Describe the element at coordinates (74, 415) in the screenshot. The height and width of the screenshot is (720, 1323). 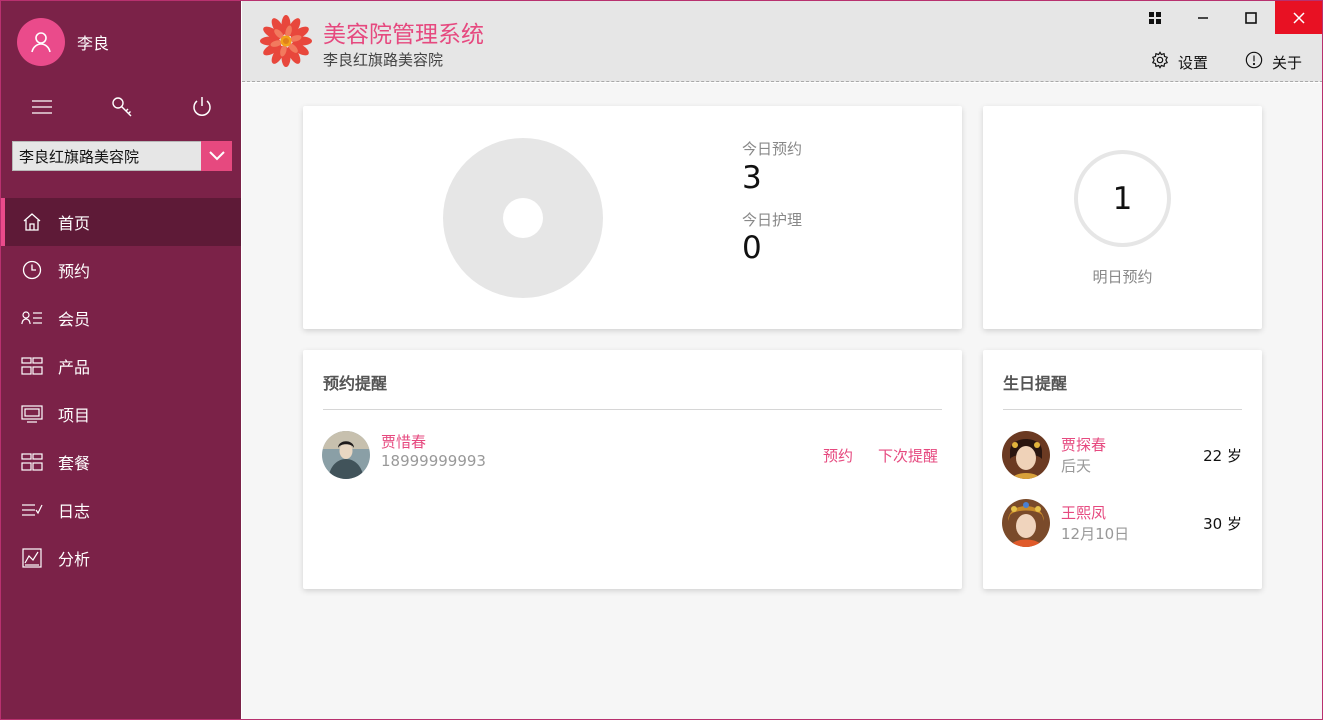
I see `sidebar-item-label: 项目` at that location.